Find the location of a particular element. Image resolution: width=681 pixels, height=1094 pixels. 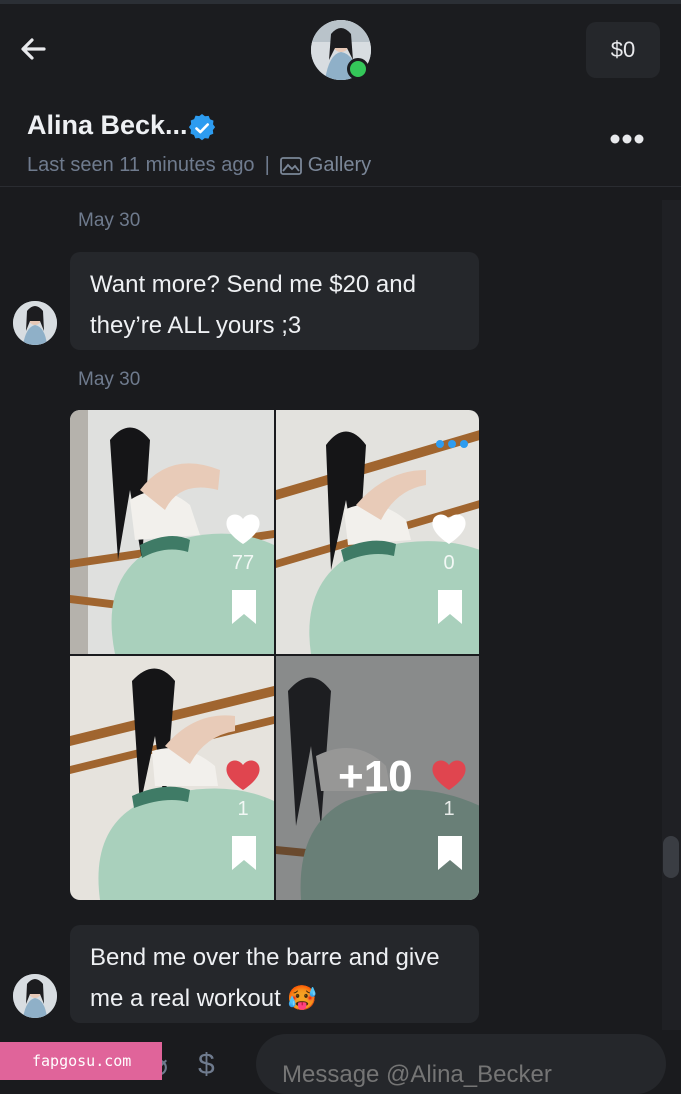

like-count: 77 is located at coordinates (243, 563).